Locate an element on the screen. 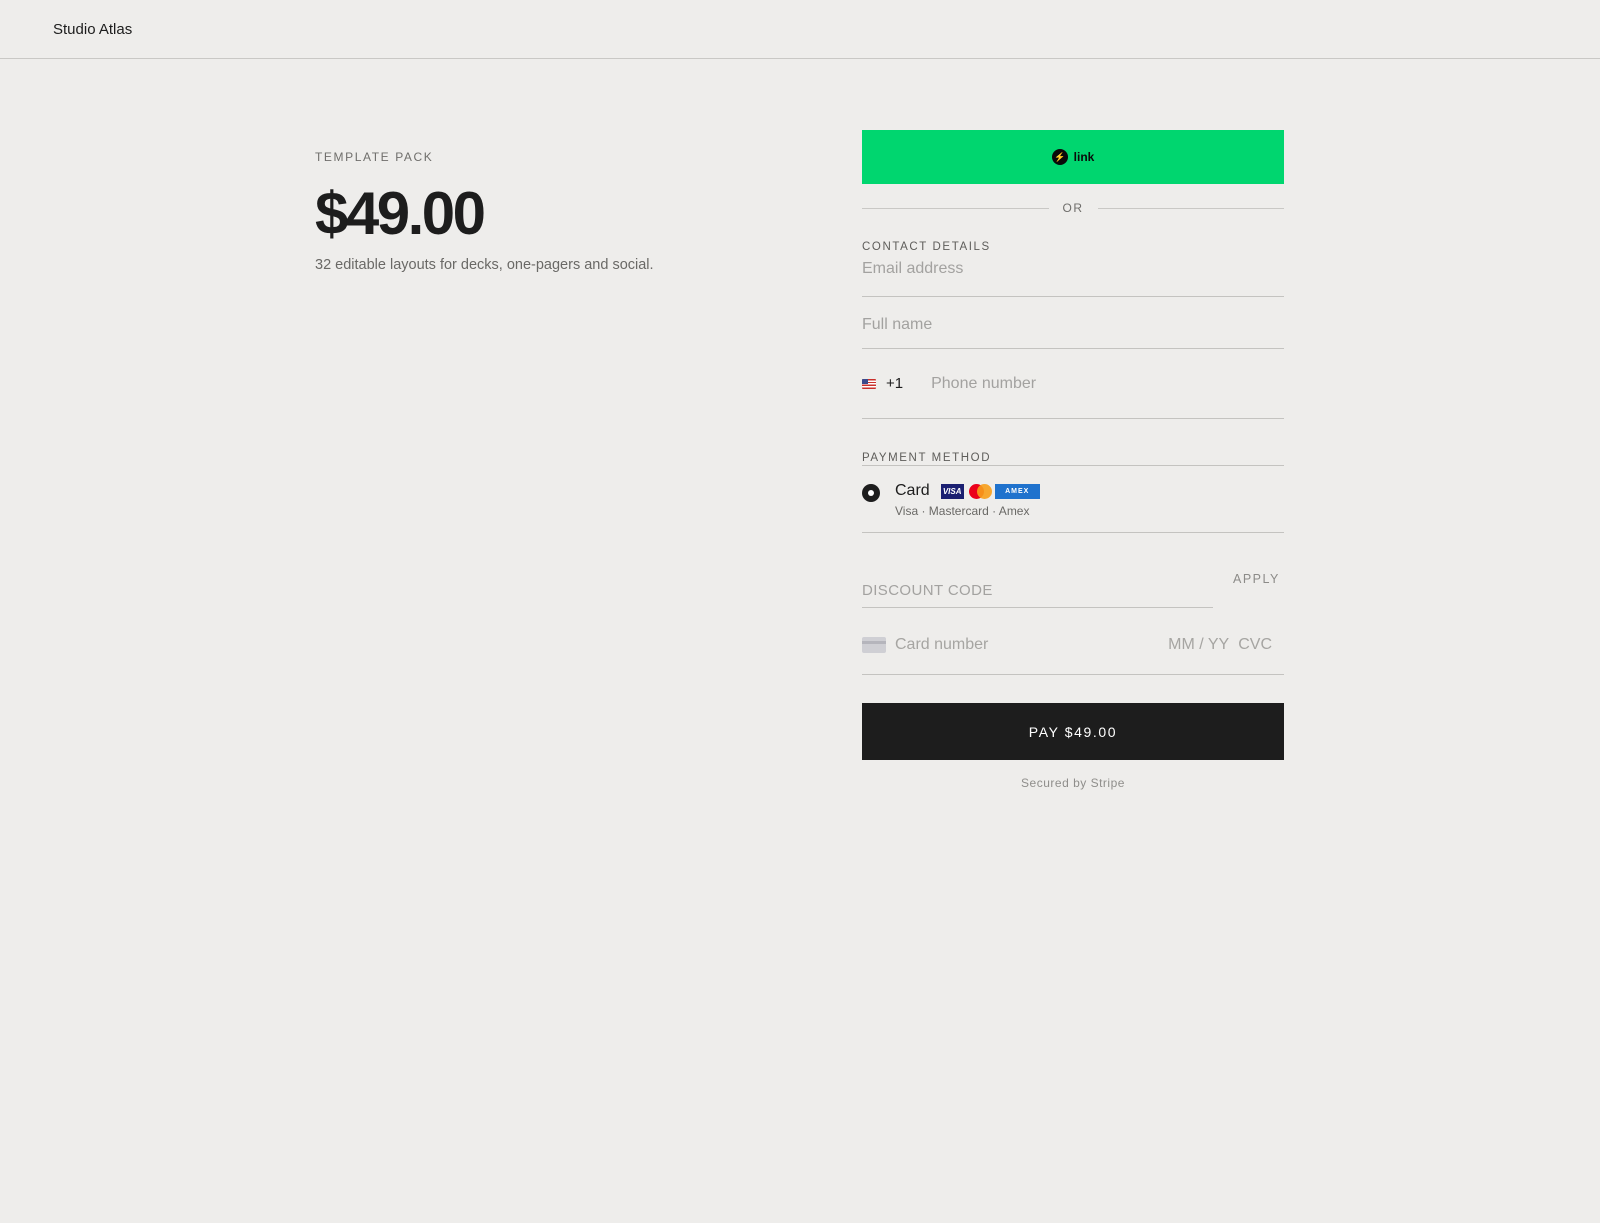 The width and height of the screenshot is (1600, 1223). divider-line-left is located at coordinates (955, 208).